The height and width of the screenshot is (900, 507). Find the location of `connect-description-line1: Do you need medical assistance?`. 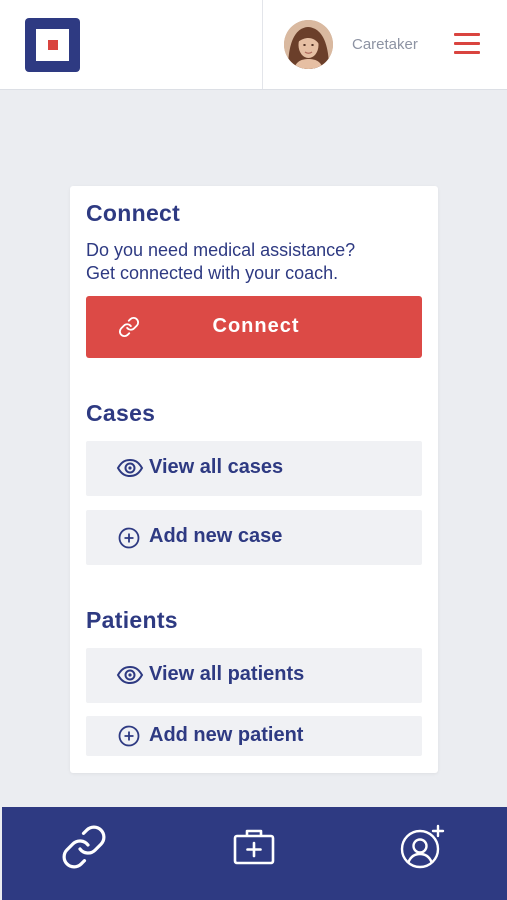

connect-description-line1: Do you need medical assistance? is located at coordinates (221, 250).